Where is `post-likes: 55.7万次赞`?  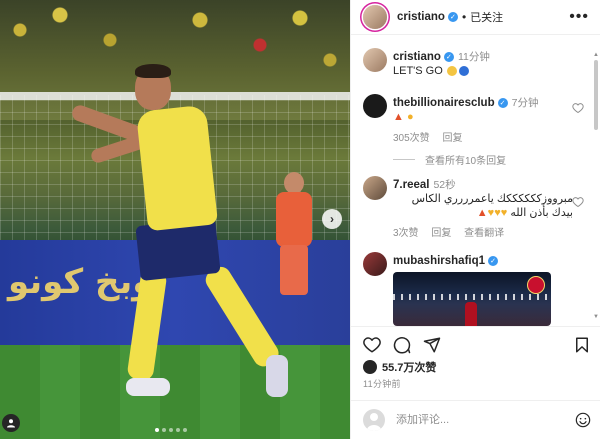 post-likes: 55.7万次赞 is located at coordinates (399, 367).